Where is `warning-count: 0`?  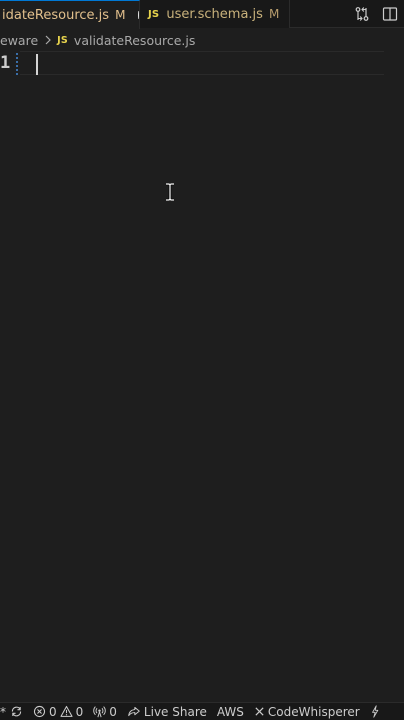
warning-count: 0 is located at coordinates (79, 711).